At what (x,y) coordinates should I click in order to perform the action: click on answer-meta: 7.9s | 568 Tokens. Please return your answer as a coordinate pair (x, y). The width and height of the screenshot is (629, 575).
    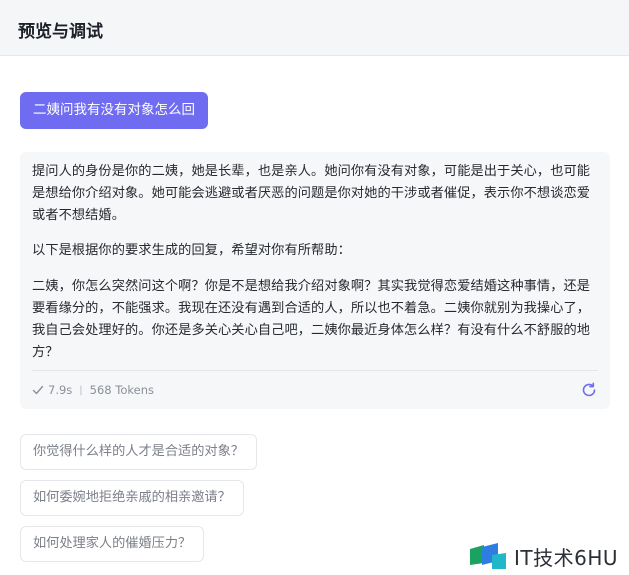
    Looking at the image, I should click on (93, 390).